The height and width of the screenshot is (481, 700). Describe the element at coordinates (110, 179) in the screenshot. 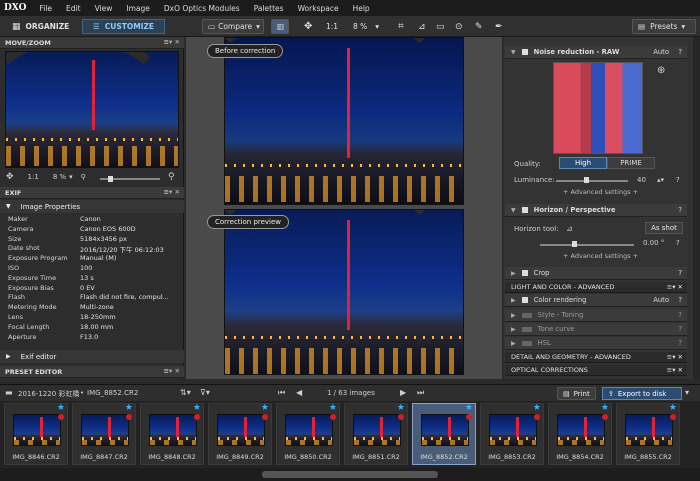

I see `zoom-slider-knob` at that location.